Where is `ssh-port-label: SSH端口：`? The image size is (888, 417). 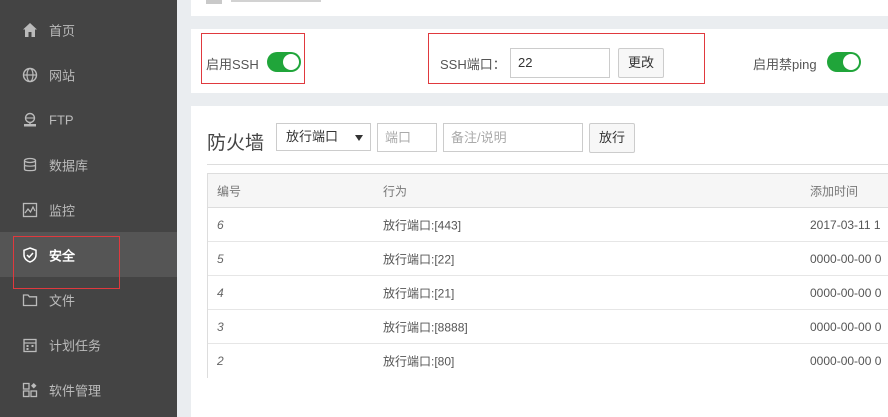
ssh-port-label: SSH端口： is located at coordinates (473, 64).